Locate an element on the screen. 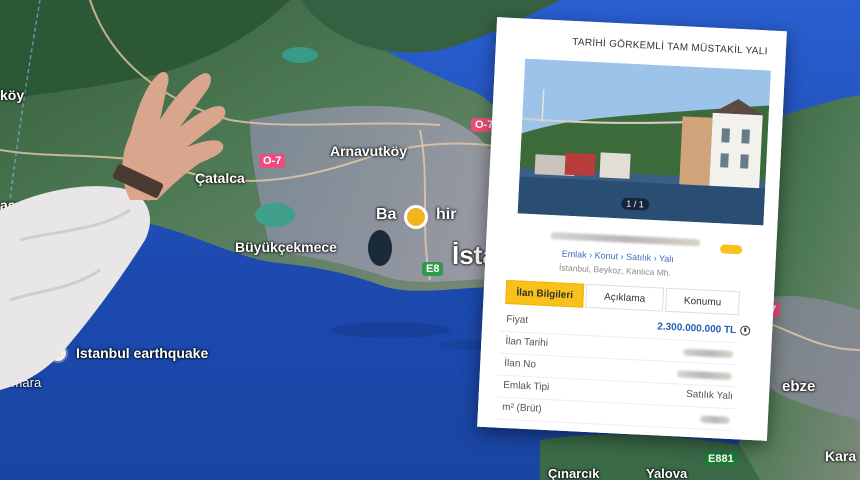 This screenshot has width=860, height=480. map-label-arnavutkoy: Arnavutköy is located at coordinates (369, 151).